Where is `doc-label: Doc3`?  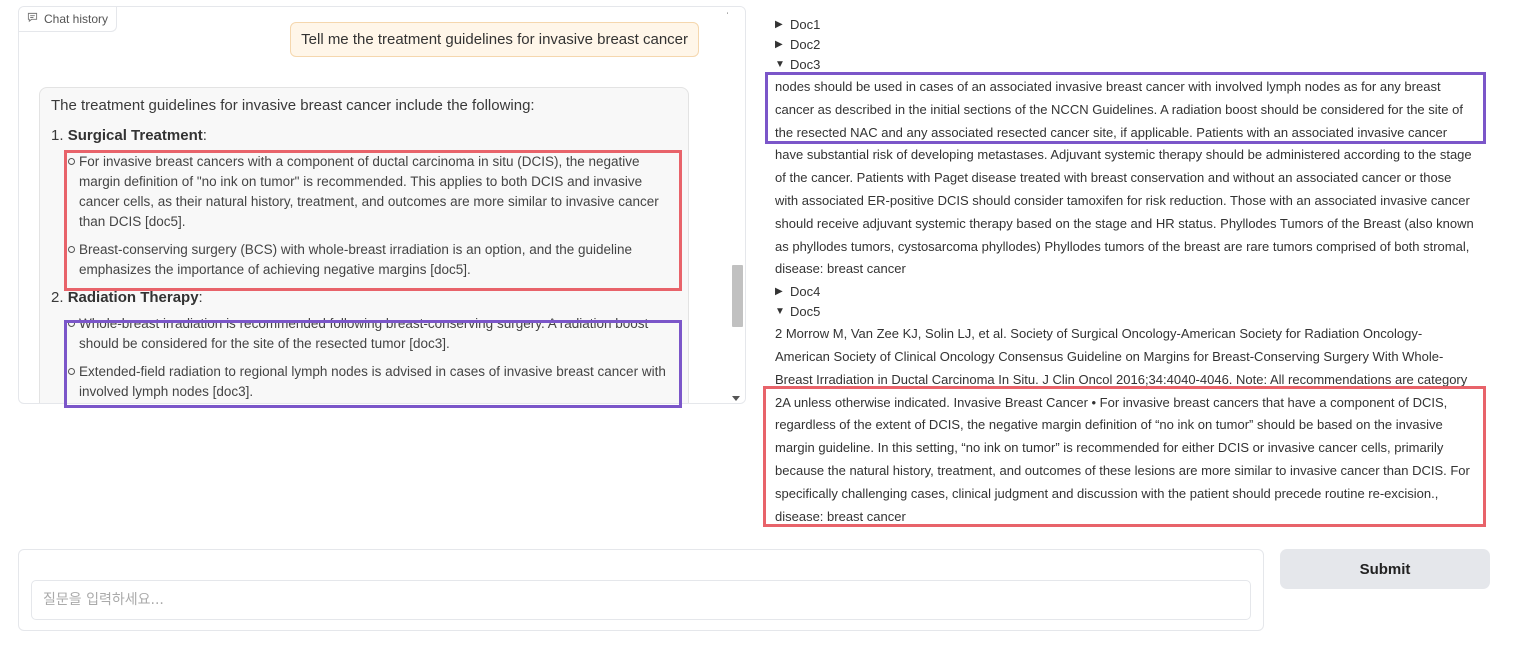 doc-label: Doc3 is located at coordinates (805, 64).